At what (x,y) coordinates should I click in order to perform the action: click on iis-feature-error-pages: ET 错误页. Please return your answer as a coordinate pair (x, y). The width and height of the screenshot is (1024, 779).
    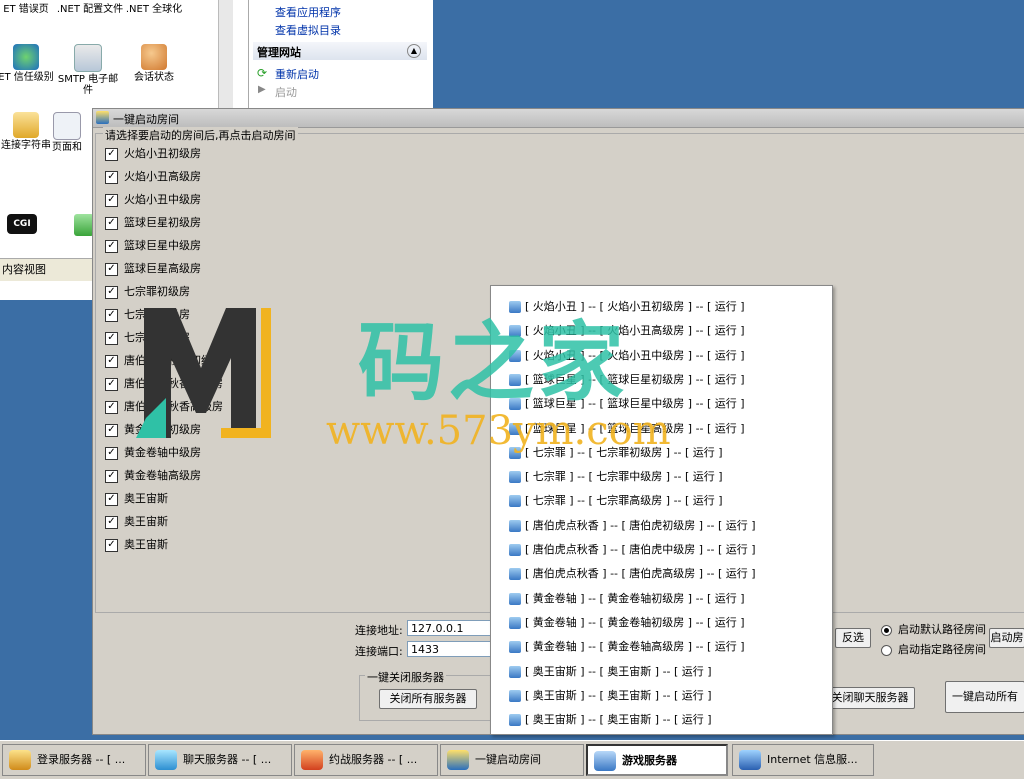
    Looking at the image, I should click on (30, 9).